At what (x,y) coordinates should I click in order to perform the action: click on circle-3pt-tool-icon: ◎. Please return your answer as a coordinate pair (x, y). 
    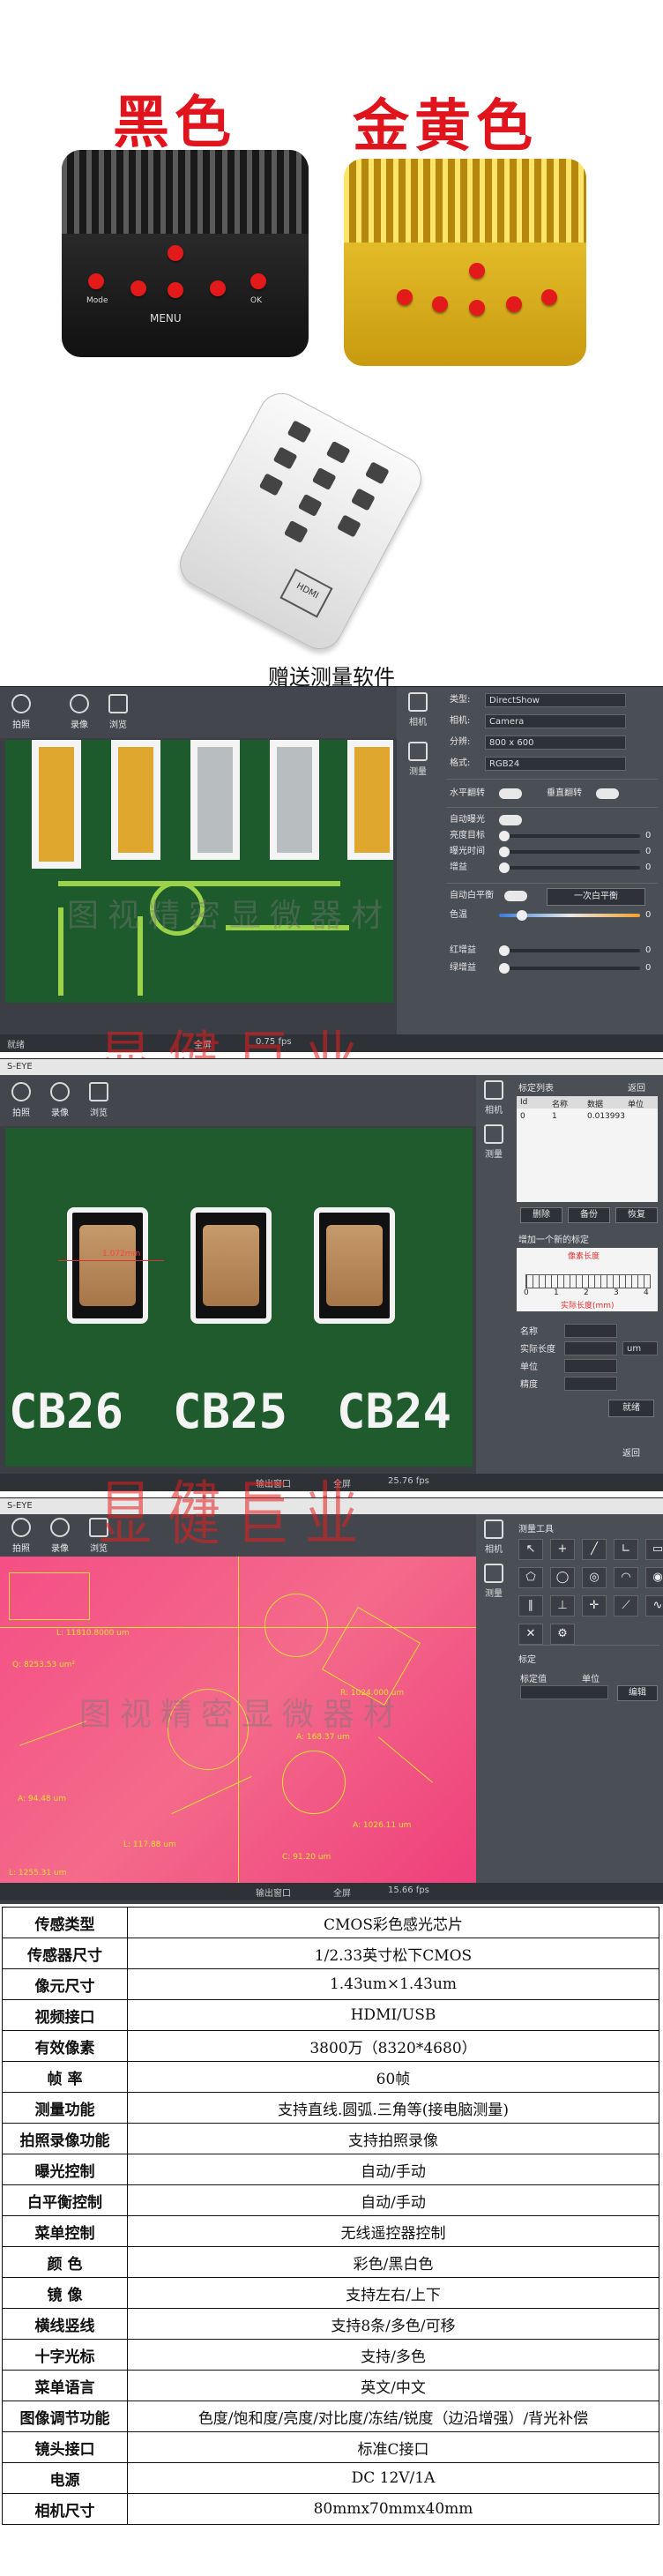
    Looking at the image, I should click on (594, 1577).